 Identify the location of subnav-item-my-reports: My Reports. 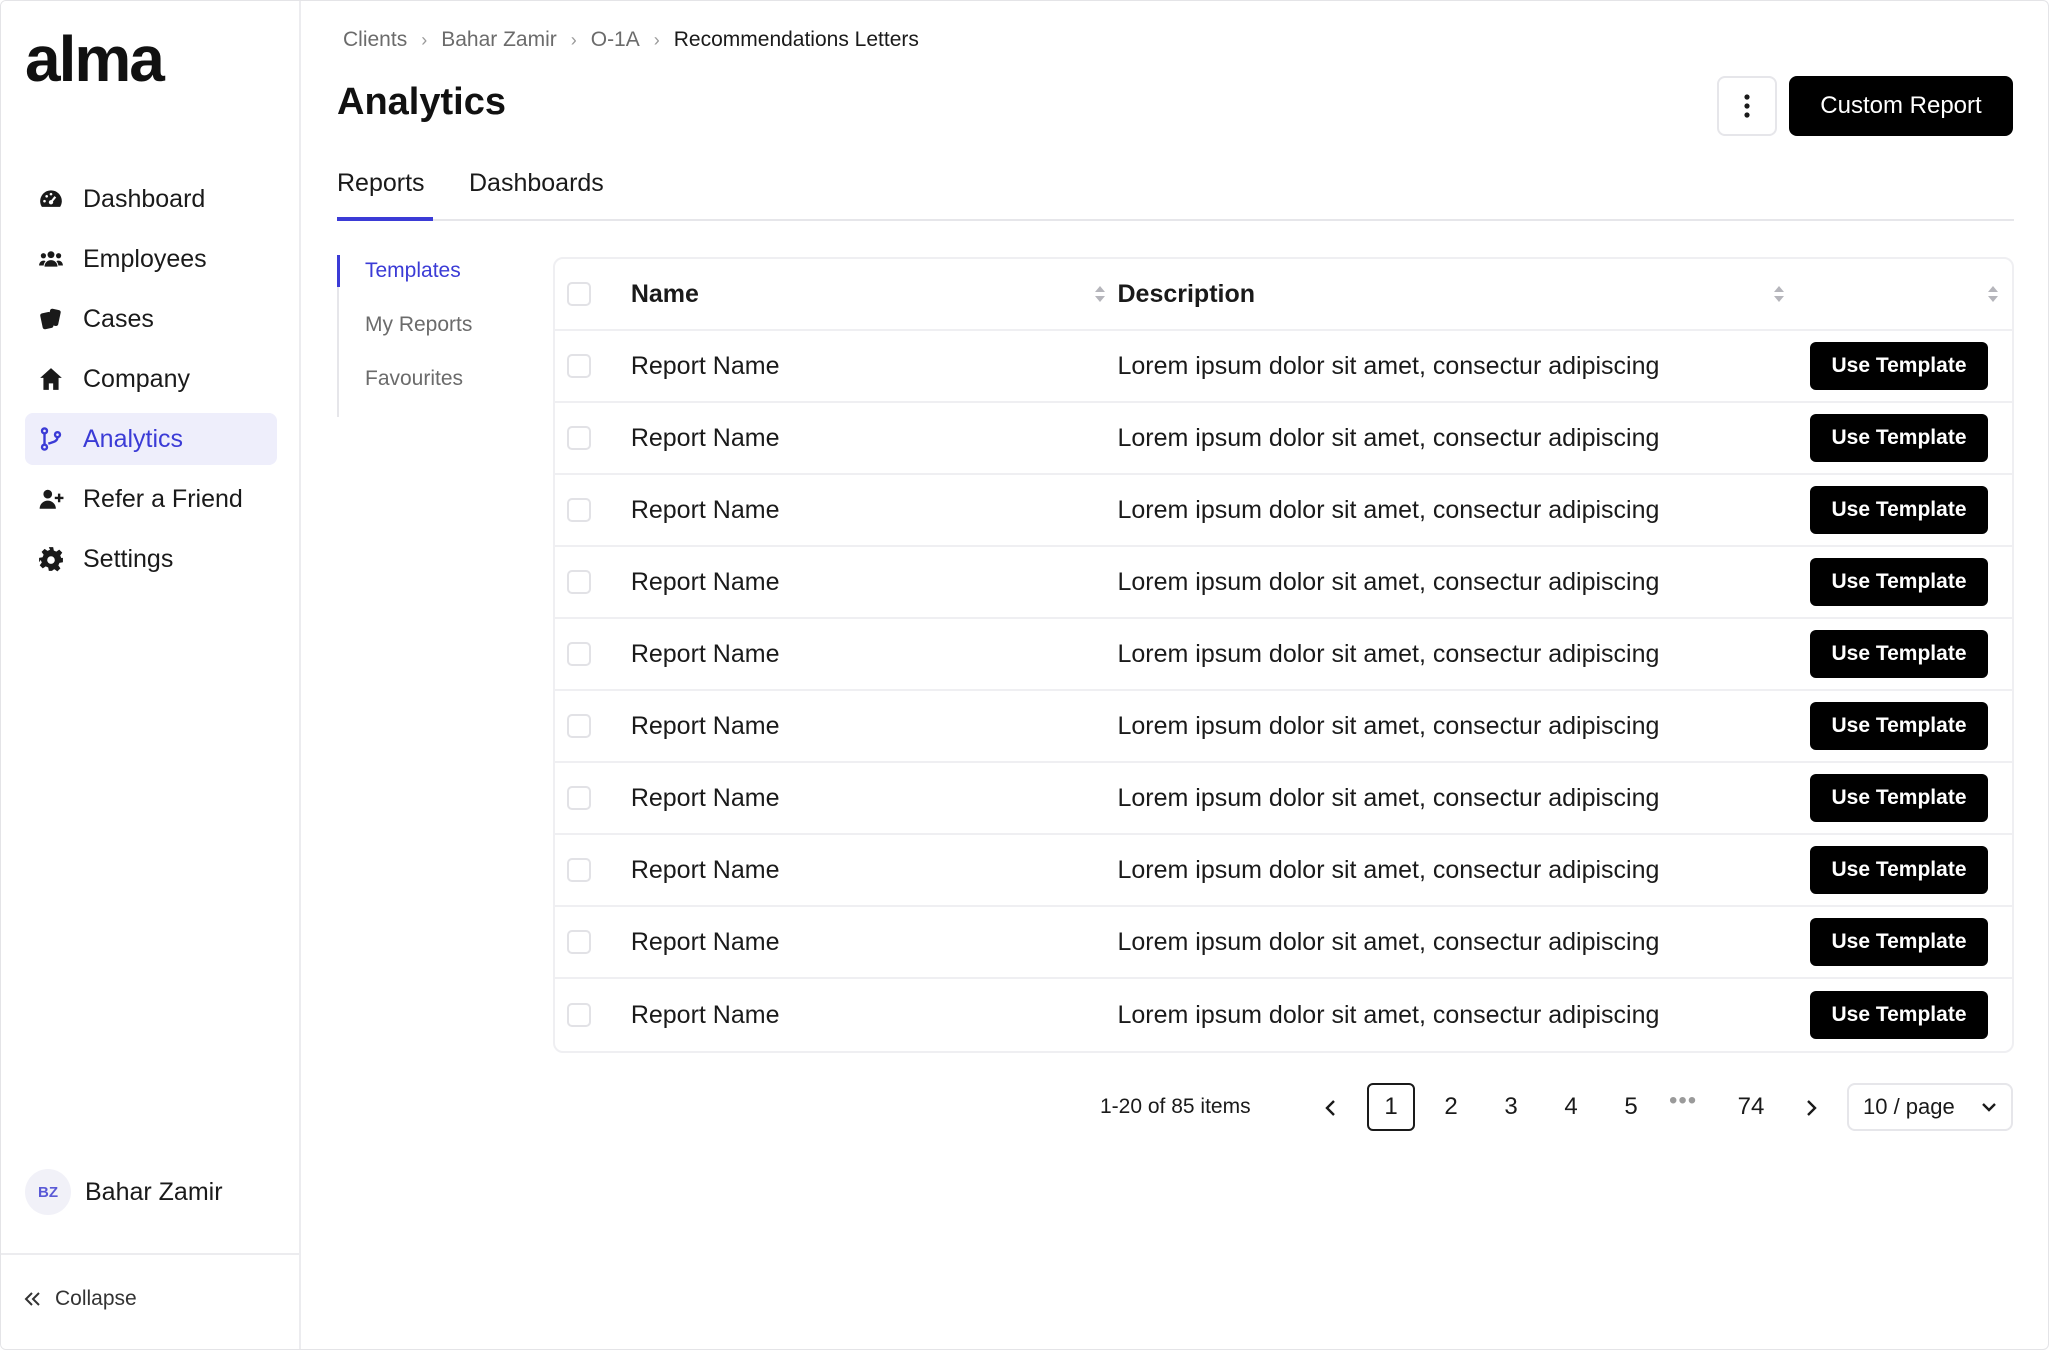
(413, 336).